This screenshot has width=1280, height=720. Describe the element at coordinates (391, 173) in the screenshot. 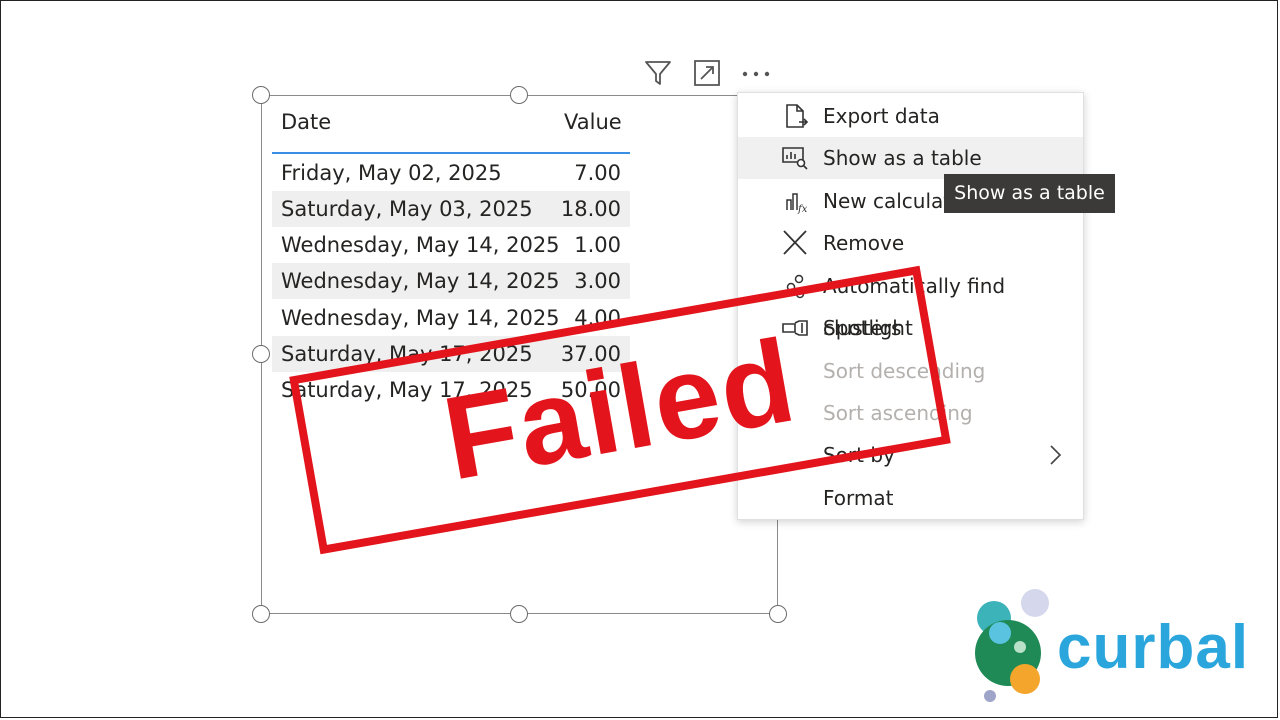

I see `date-cell: Friday, May 02, 2025` at that location.